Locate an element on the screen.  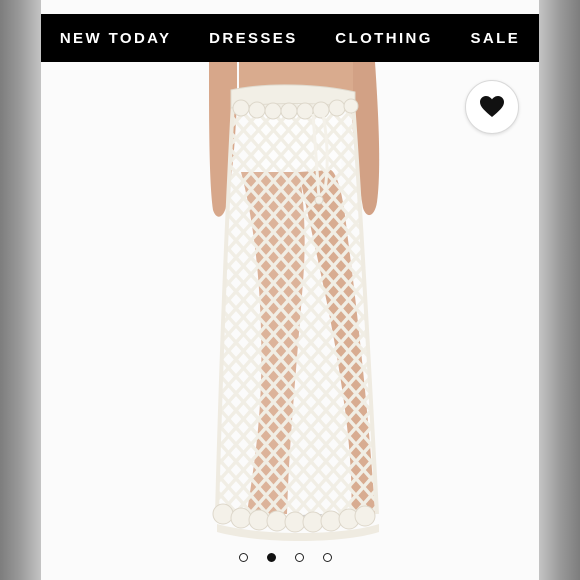
nav-sale: SALE is located at coordinates (496, 38).